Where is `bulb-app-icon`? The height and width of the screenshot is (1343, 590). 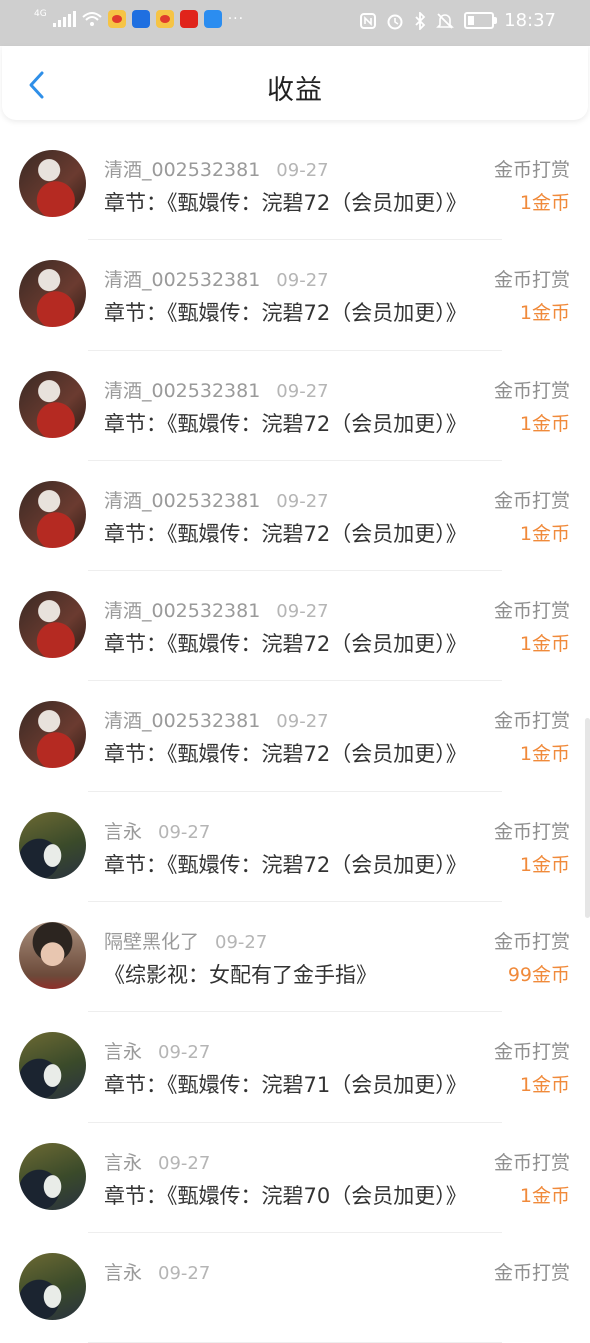
bulb-app-icon is located at coordinates (140, 19).